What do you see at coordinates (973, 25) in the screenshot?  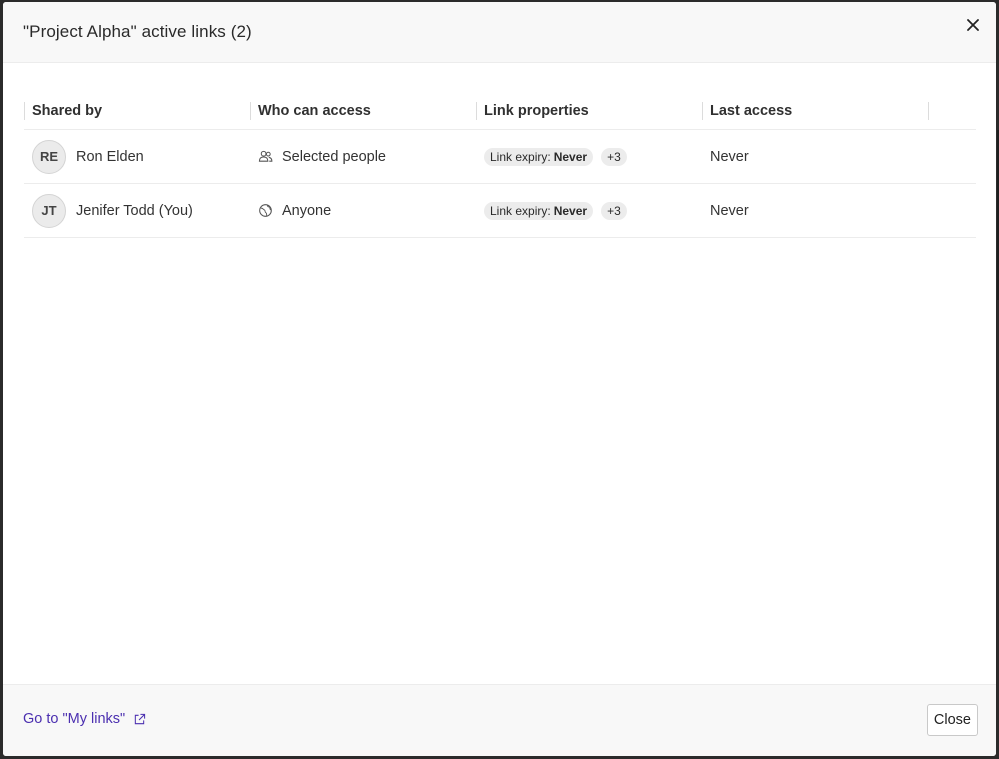 I see `close-icon` at bounding box center [973, 25].